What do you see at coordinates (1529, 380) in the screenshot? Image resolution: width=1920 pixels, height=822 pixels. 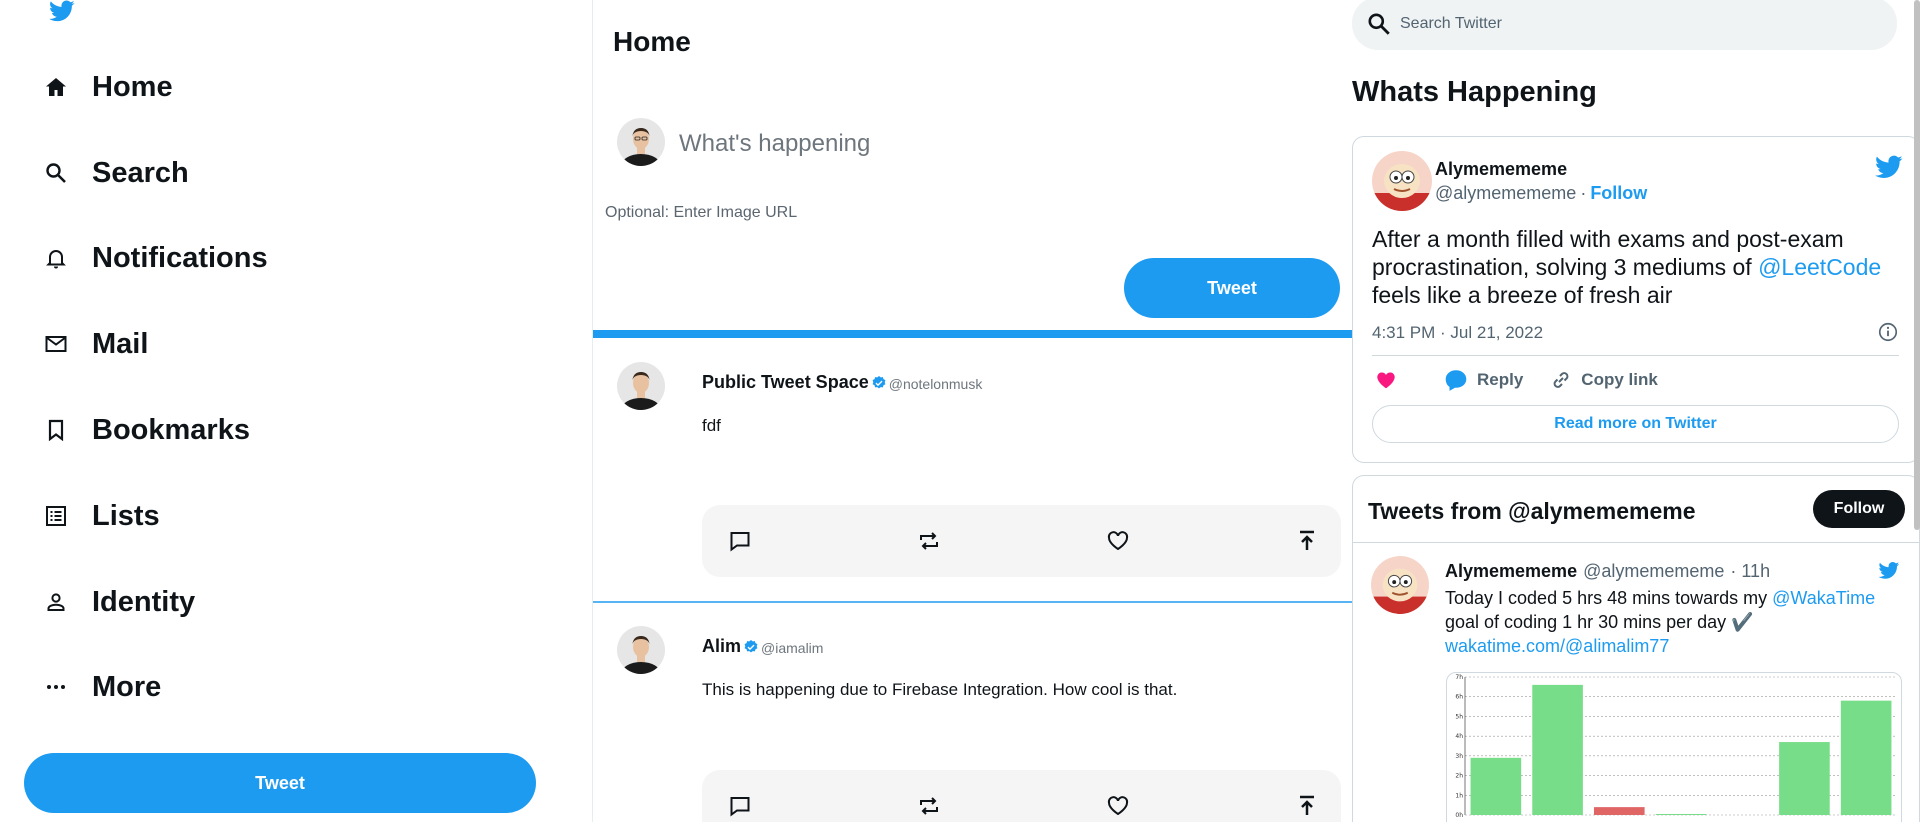 I see `embed-actions: Reply Copy link` at bounding box center [1529, 380].